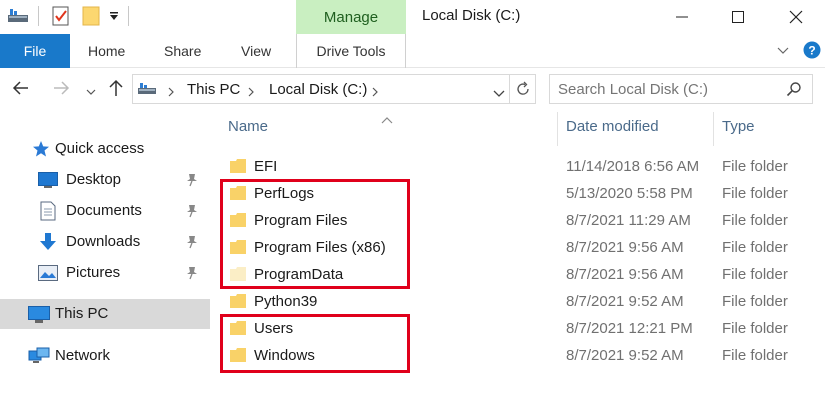 This screenshot has height=395, width=825. Describe the element at coordinates (412, 51) in the screenshot. I see `ribbon-tabs: File Home Share View Drive Tools ?` at that location.